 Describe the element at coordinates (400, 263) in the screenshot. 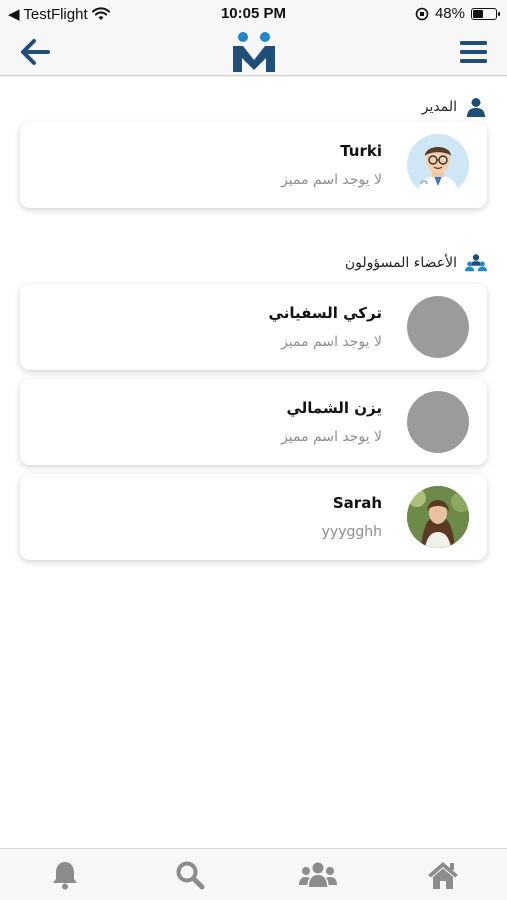

I see `members-section-title: الأعضاء المسؤولون` at that location.